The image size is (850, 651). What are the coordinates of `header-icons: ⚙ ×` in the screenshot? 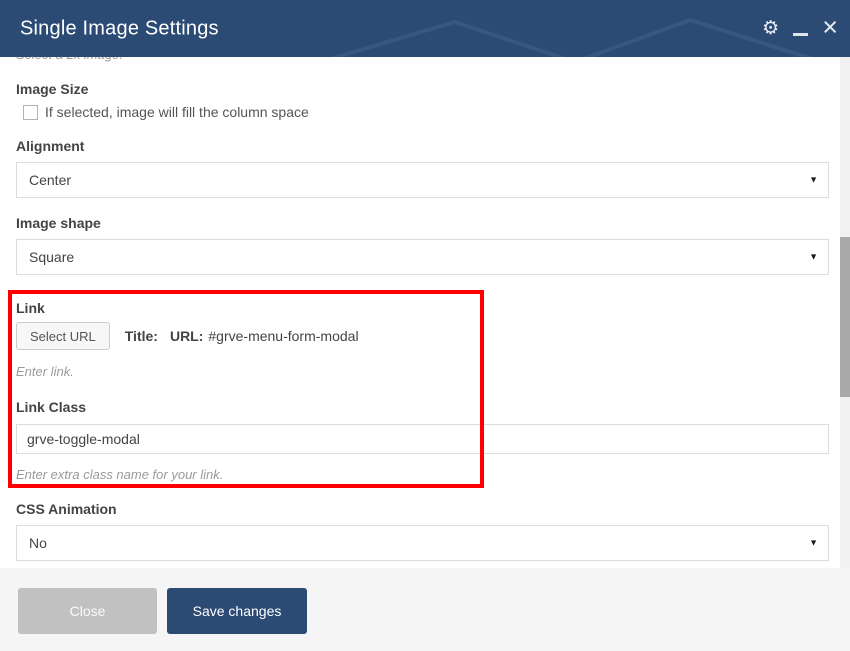 It's located at (800, 28).